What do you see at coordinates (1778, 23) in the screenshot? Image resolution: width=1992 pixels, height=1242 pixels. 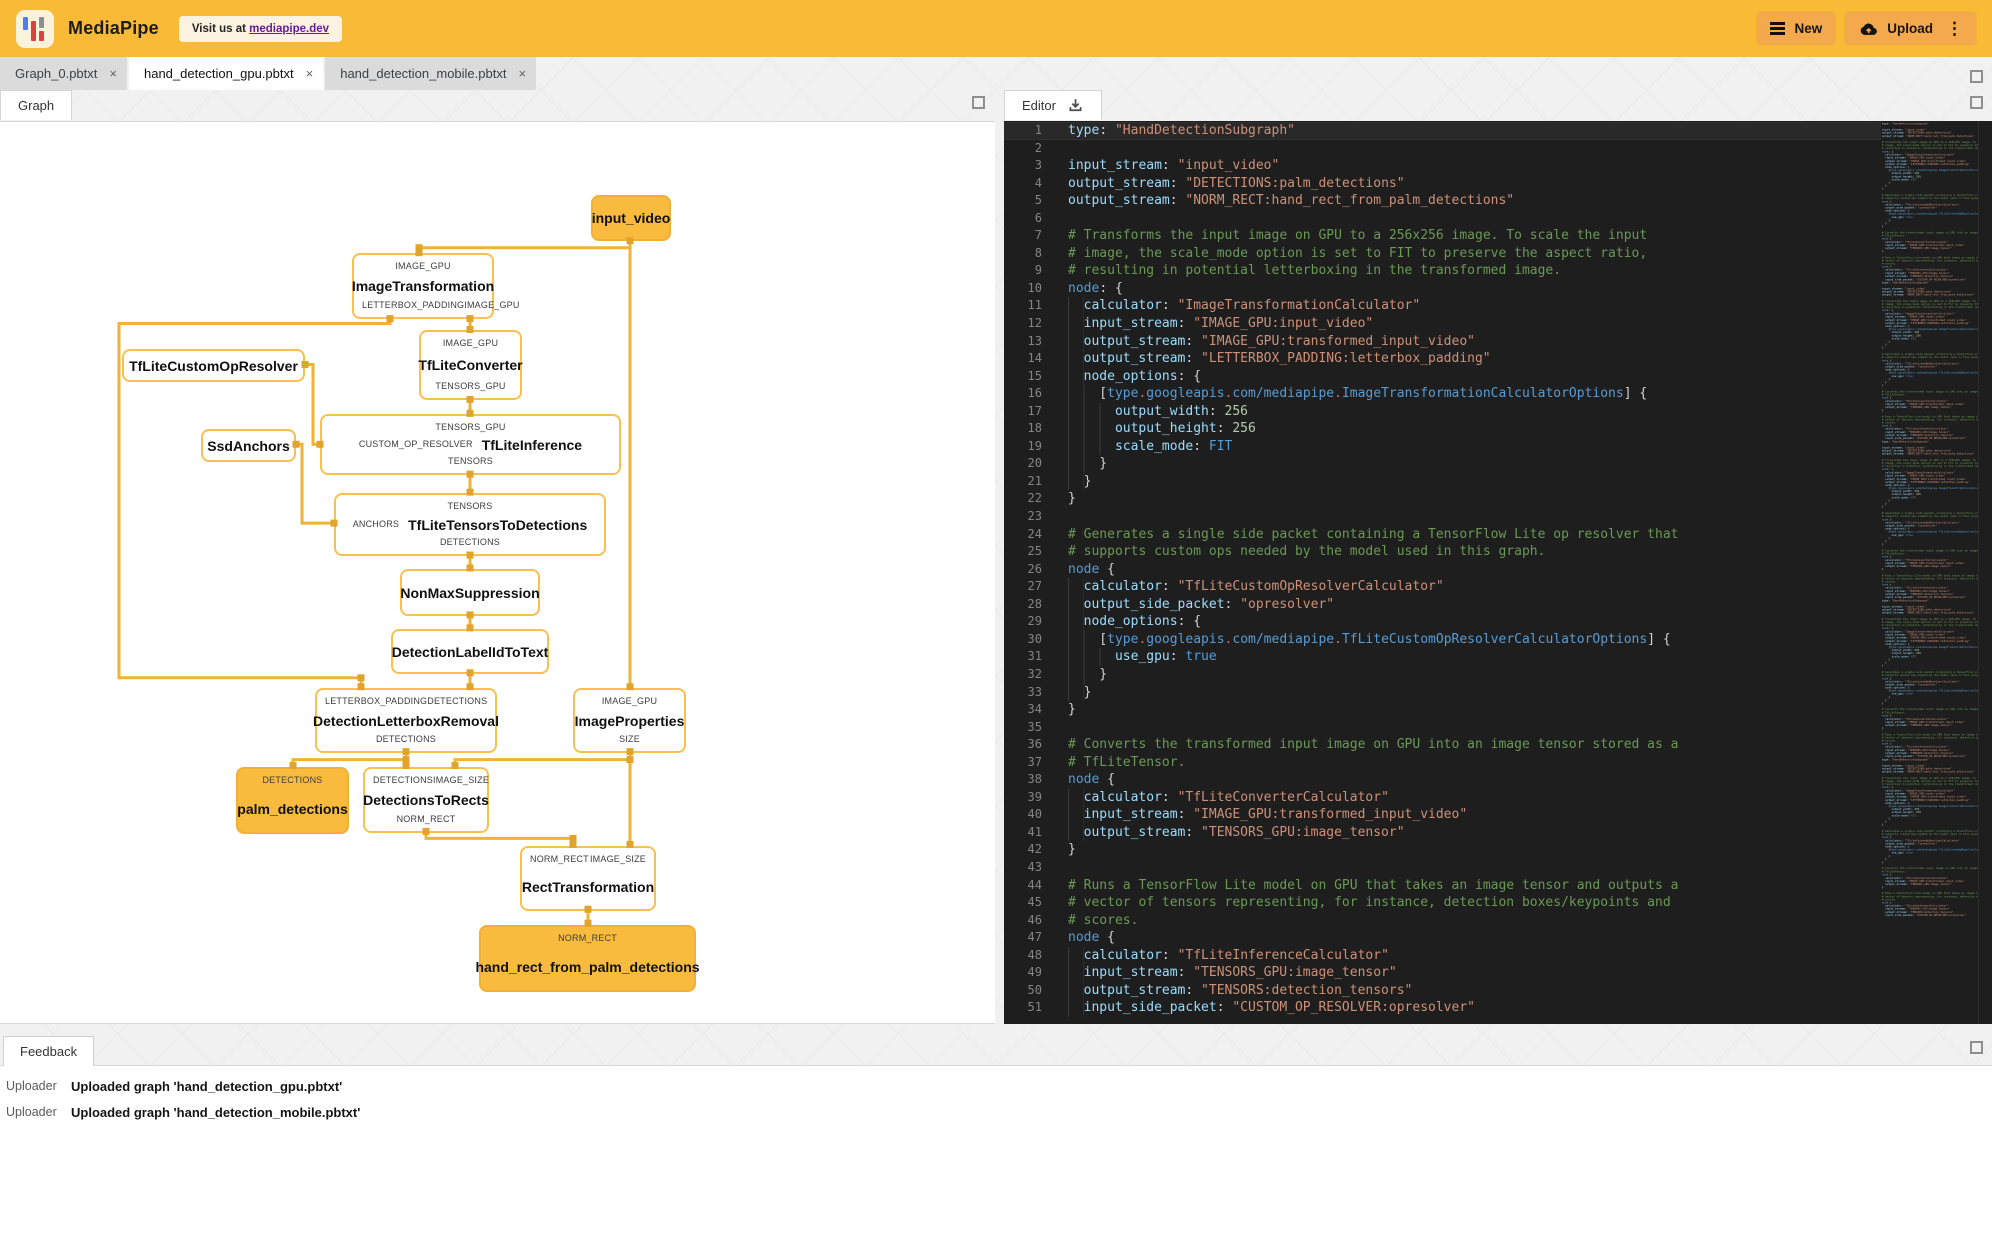 I see `menu-lines-icon` at bounding box center [1778, 23].